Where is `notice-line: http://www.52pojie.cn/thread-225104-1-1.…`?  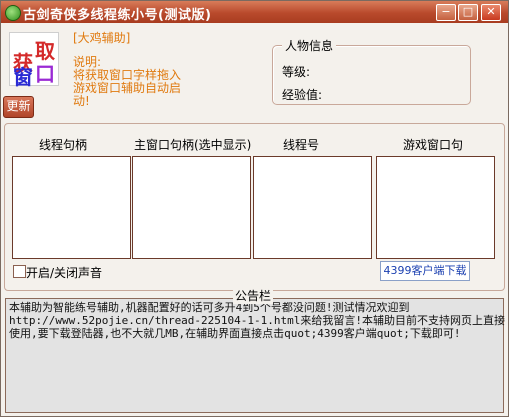
notice-line: http://www.52pojie.cn/thread-225104-1-1.… is located at coordinates (257, 320).